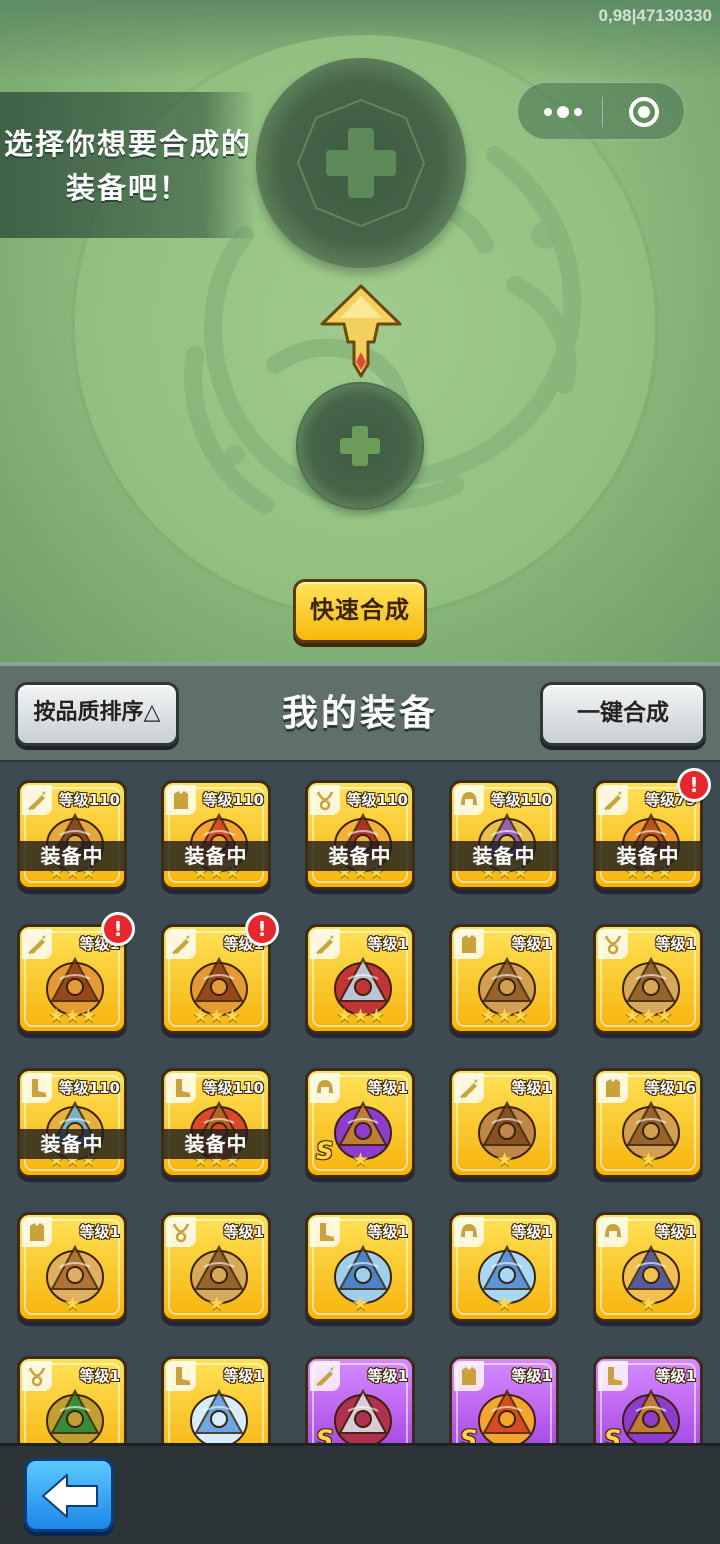 Image resolution: width=720 pixels, height=1544 pixels. Describe the element at coordinates (360, 1123) in the screenshot. I see `equipment-card: 等级1 ★ S` at that location.